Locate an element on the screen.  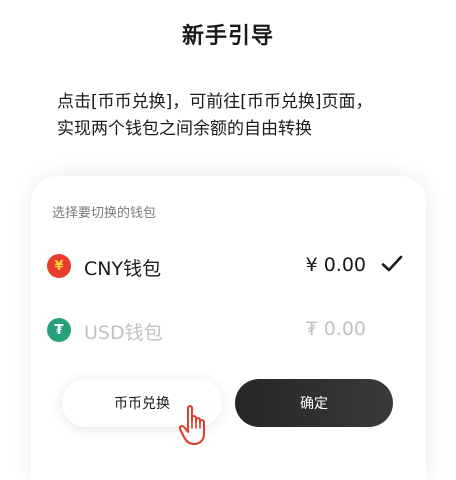
guide-description-line-2: 实现两个钱包之间余额的自由转换 is located at coordinates (184, 129).